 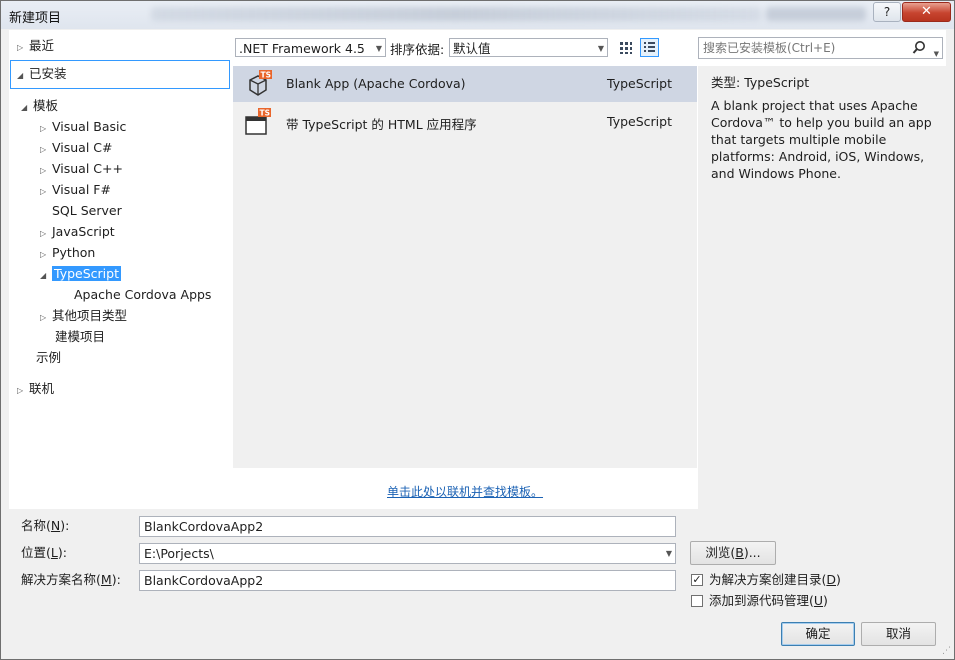 I want to click on tree-item-label: SQL Server, so click(x=87, y=210).